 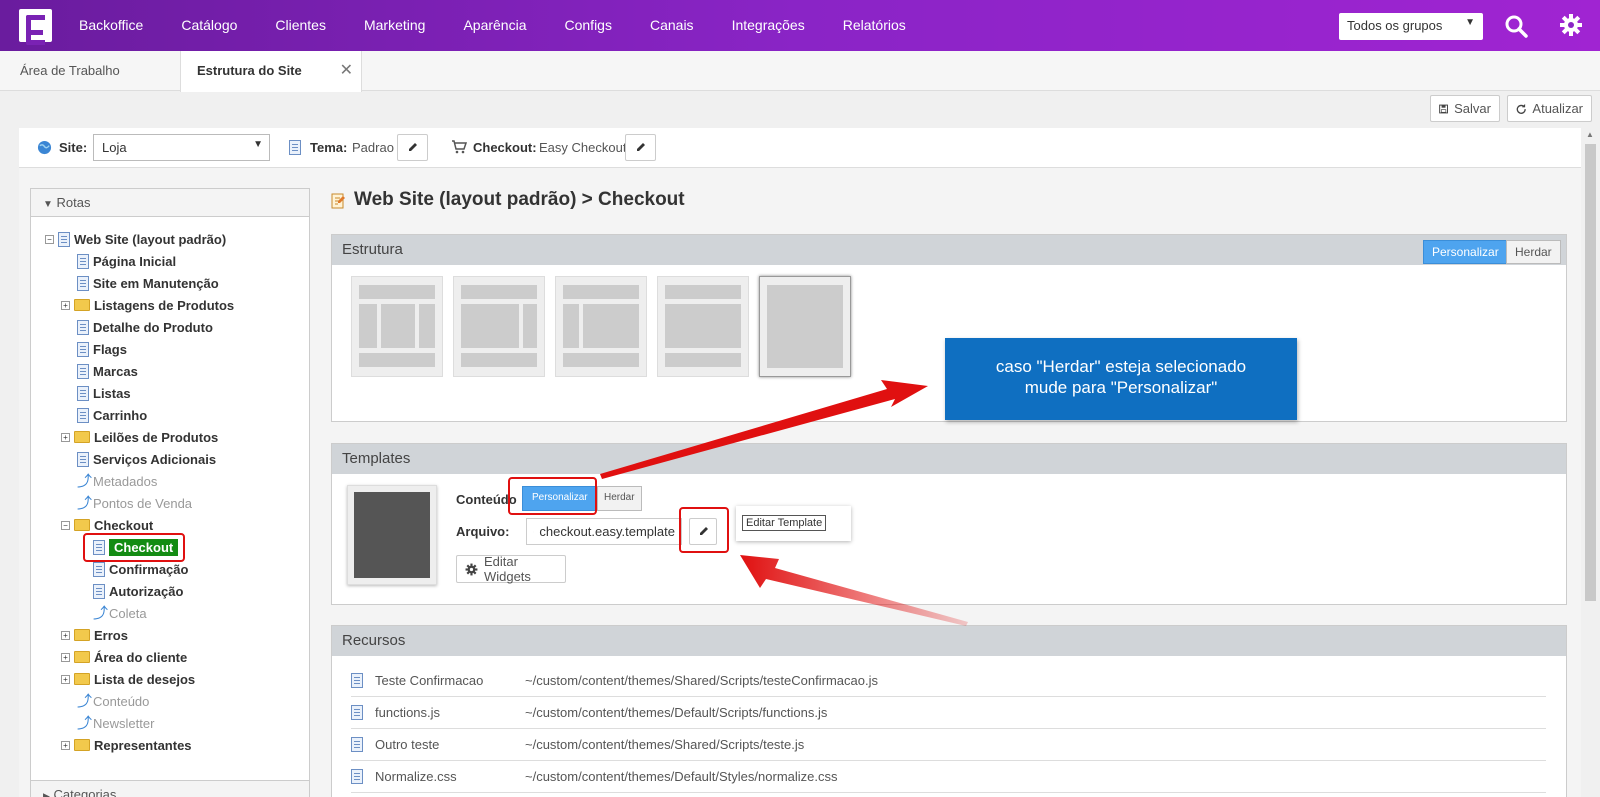 I want to click on arrow-to-callout, so click(x=764, y=429).